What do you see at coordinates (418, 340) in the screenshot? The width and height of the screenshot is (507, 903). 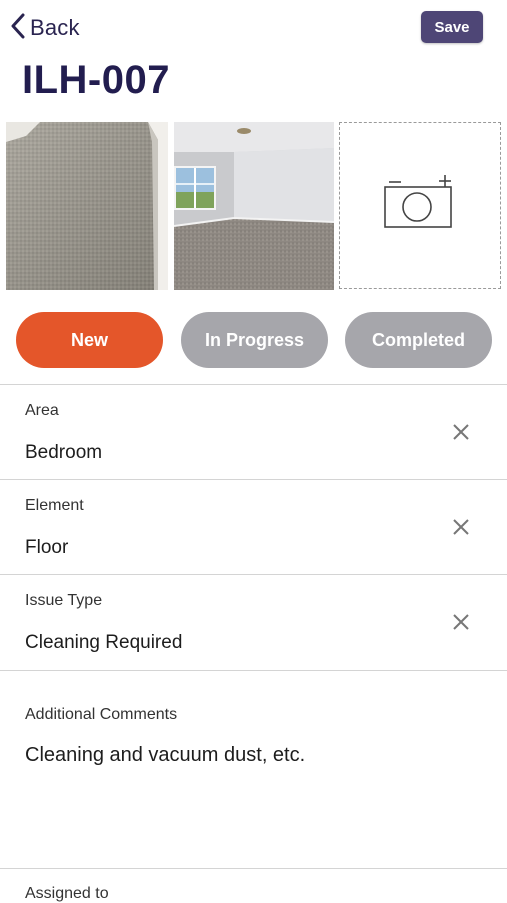 I see `status-completed-button: Completed` at bounding box center [418, 340].